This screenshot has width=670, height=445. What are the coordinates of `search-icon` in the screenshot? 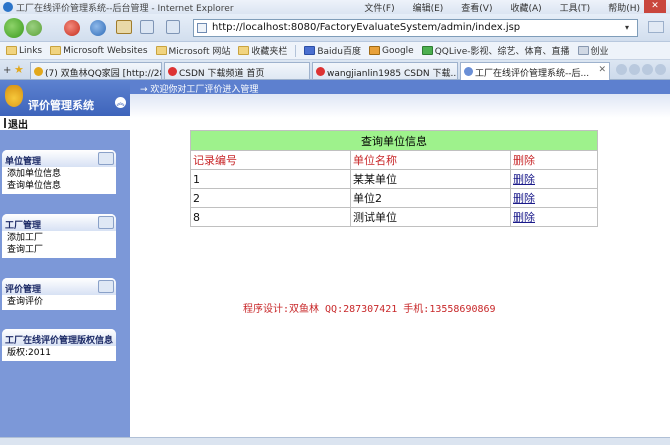 It's located at (656, 27).